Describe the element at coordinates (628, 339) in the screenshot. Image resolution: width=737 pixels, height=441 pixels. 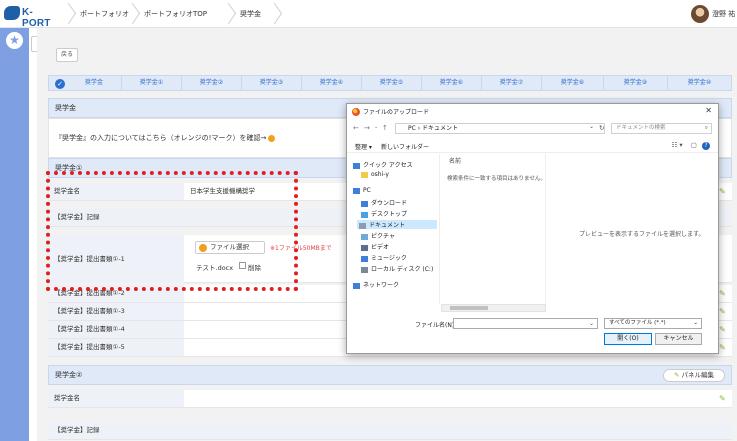
I see `open-button: 開く(O)` at that location.